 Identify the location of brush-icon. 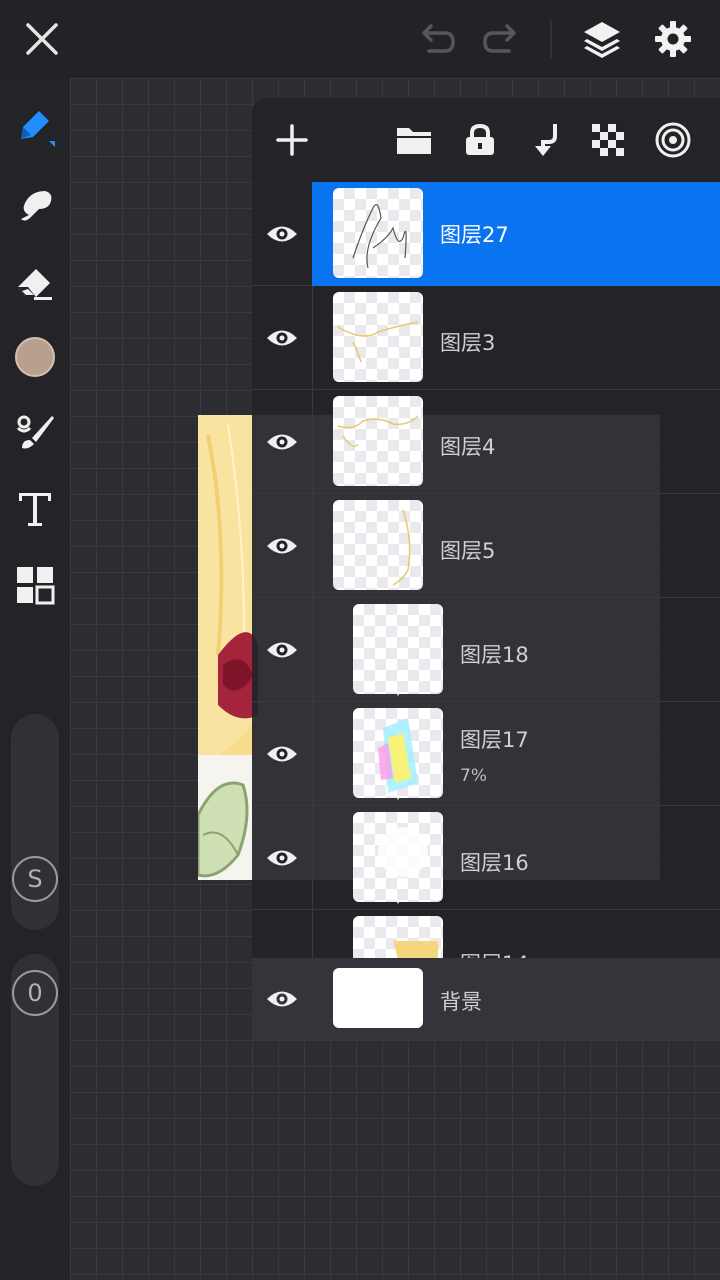
(35, 127).